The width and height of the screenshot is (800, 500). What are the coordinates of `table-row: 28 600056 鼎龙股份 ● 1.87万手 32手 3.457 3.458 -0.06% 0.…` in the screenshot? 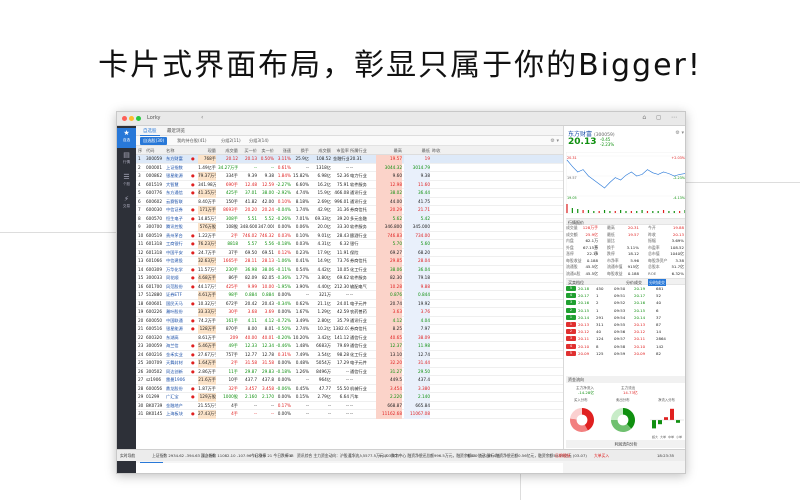 It's located at (349, 388).